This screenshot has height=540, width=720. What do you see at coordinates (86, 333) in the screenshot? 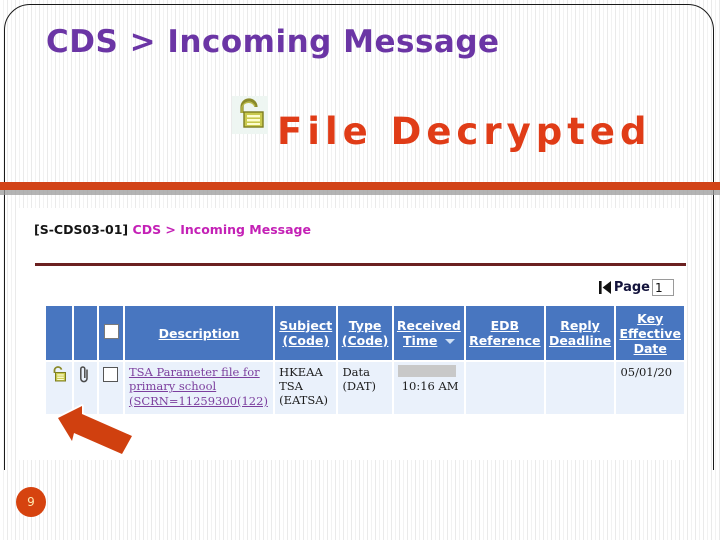
I see `th-attachment` at bounding box center [86, 333].